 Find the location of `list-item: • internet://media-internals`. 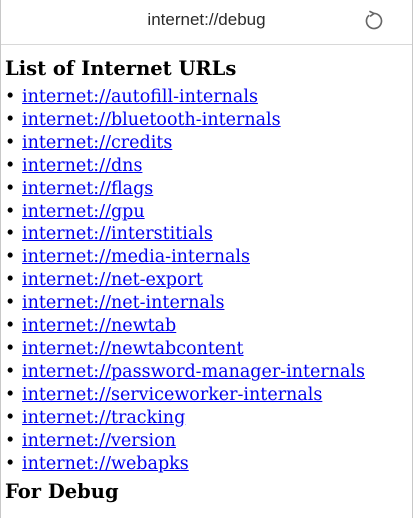

list-item: • internet://media-internals is located at coordinates (208, 257).